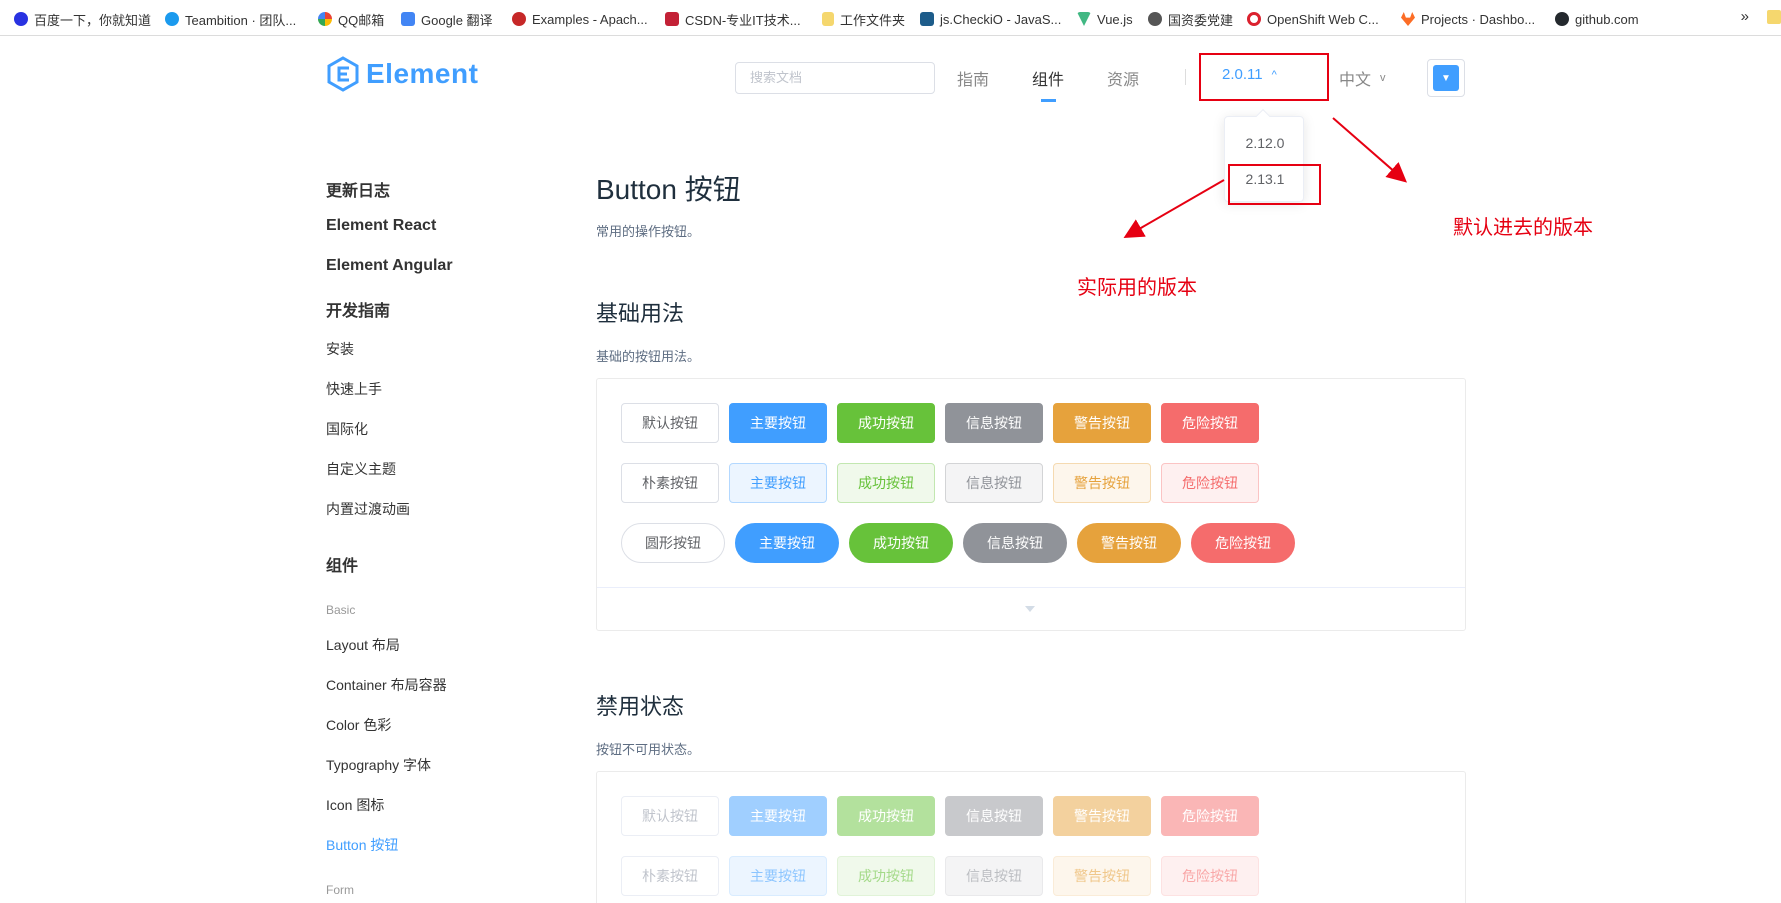 The width and height of the screenshot is (1781, 903). I want to click on default-button: 默认按钮, so click(670, 423).